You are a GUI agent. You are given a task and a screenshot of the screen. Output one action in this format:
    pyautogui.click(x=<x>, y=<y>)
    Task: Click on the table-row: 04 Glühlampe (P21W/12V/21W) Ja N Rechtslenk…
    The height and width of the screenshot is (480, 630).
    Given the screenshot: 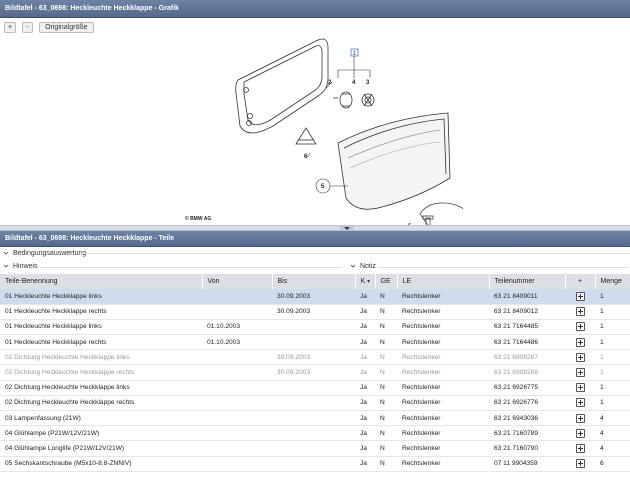 What is the action you would take?
    pyautogui.click(x=315, y=433)
    